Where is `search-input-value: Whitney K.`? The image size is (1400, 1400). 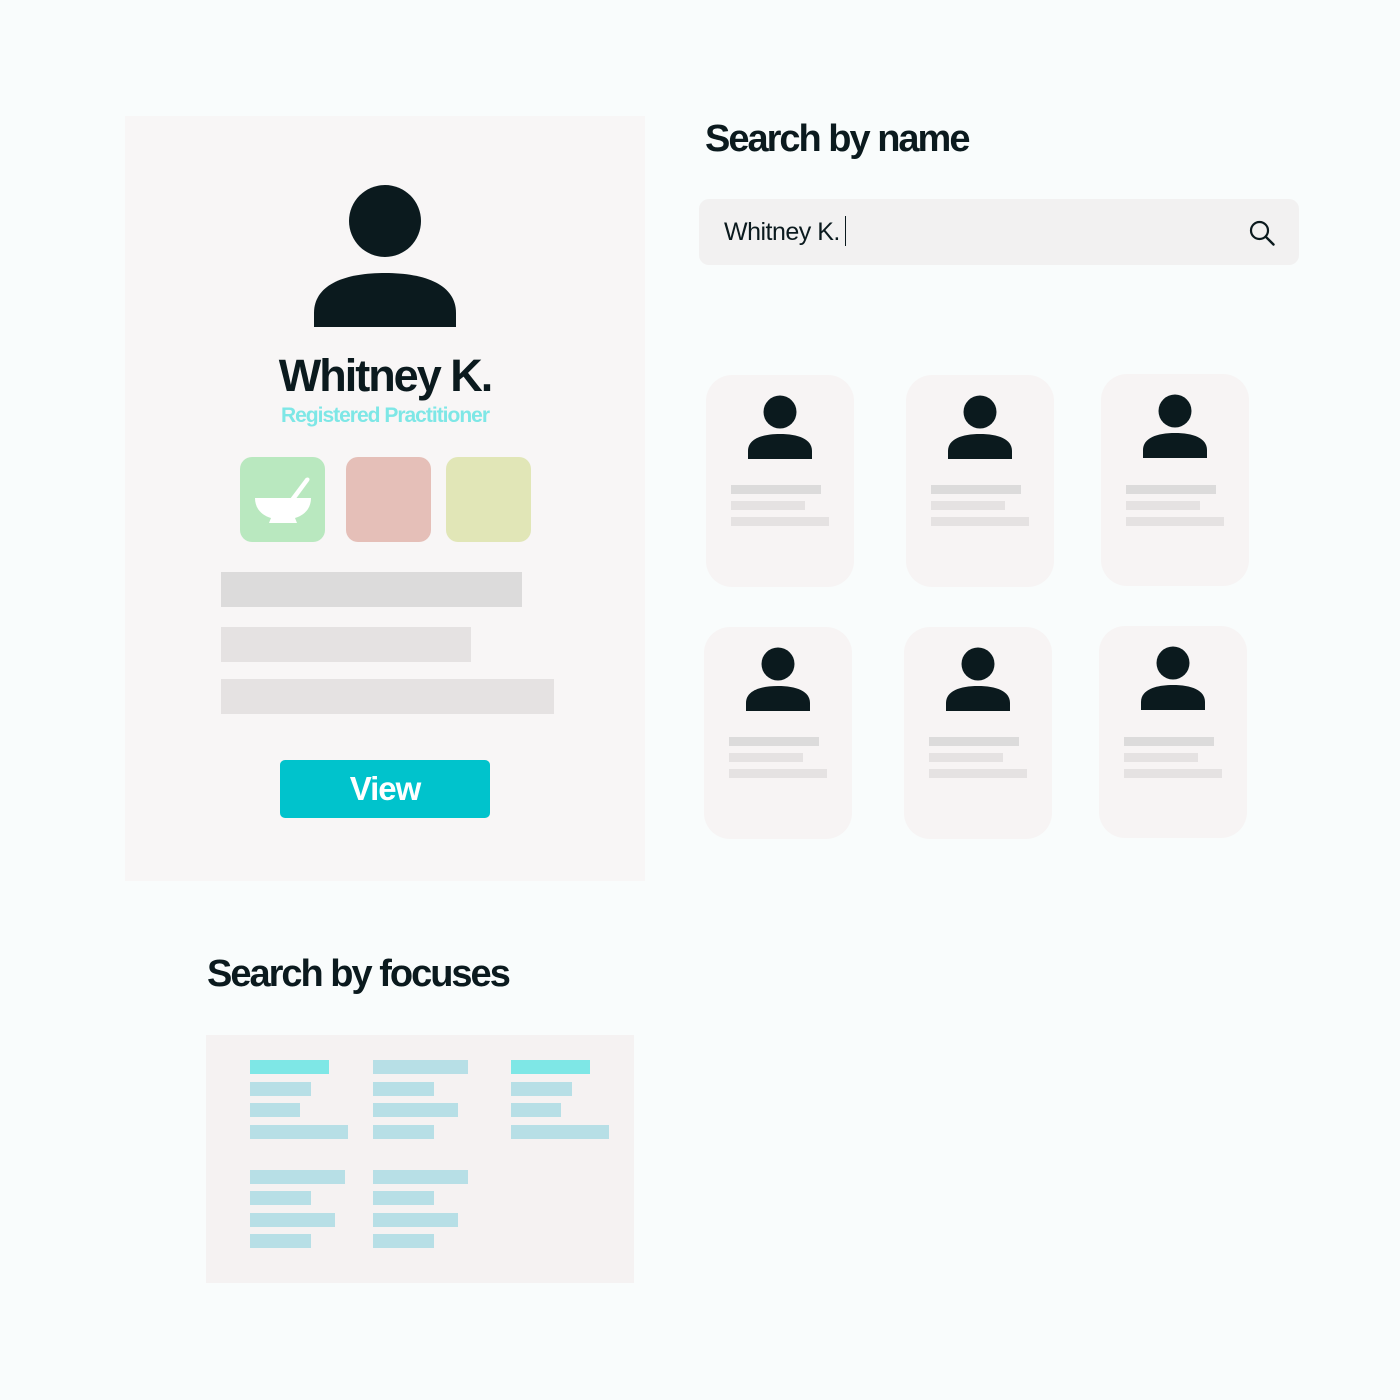
search-input-value: Whitney K. is located at coordinates (785, 231).